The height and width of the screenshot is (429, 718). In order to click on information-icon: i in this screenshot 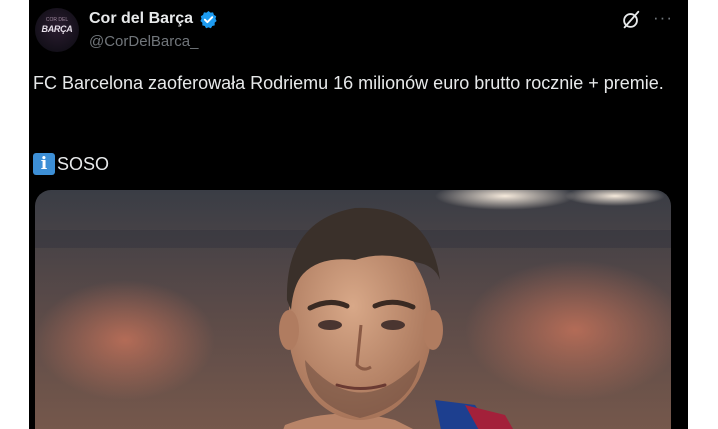, I will do `click(44, 164)`.